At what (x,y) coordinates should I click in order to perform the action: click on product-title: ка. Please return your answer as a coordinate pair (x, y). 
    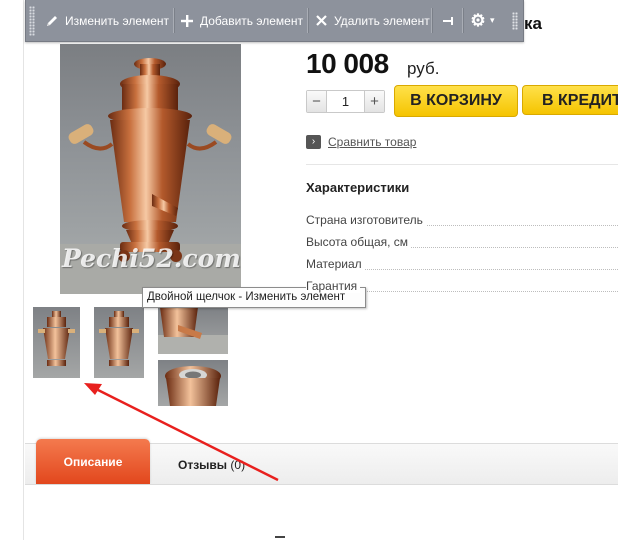
    Looking at the image, I should click on (533, 23).